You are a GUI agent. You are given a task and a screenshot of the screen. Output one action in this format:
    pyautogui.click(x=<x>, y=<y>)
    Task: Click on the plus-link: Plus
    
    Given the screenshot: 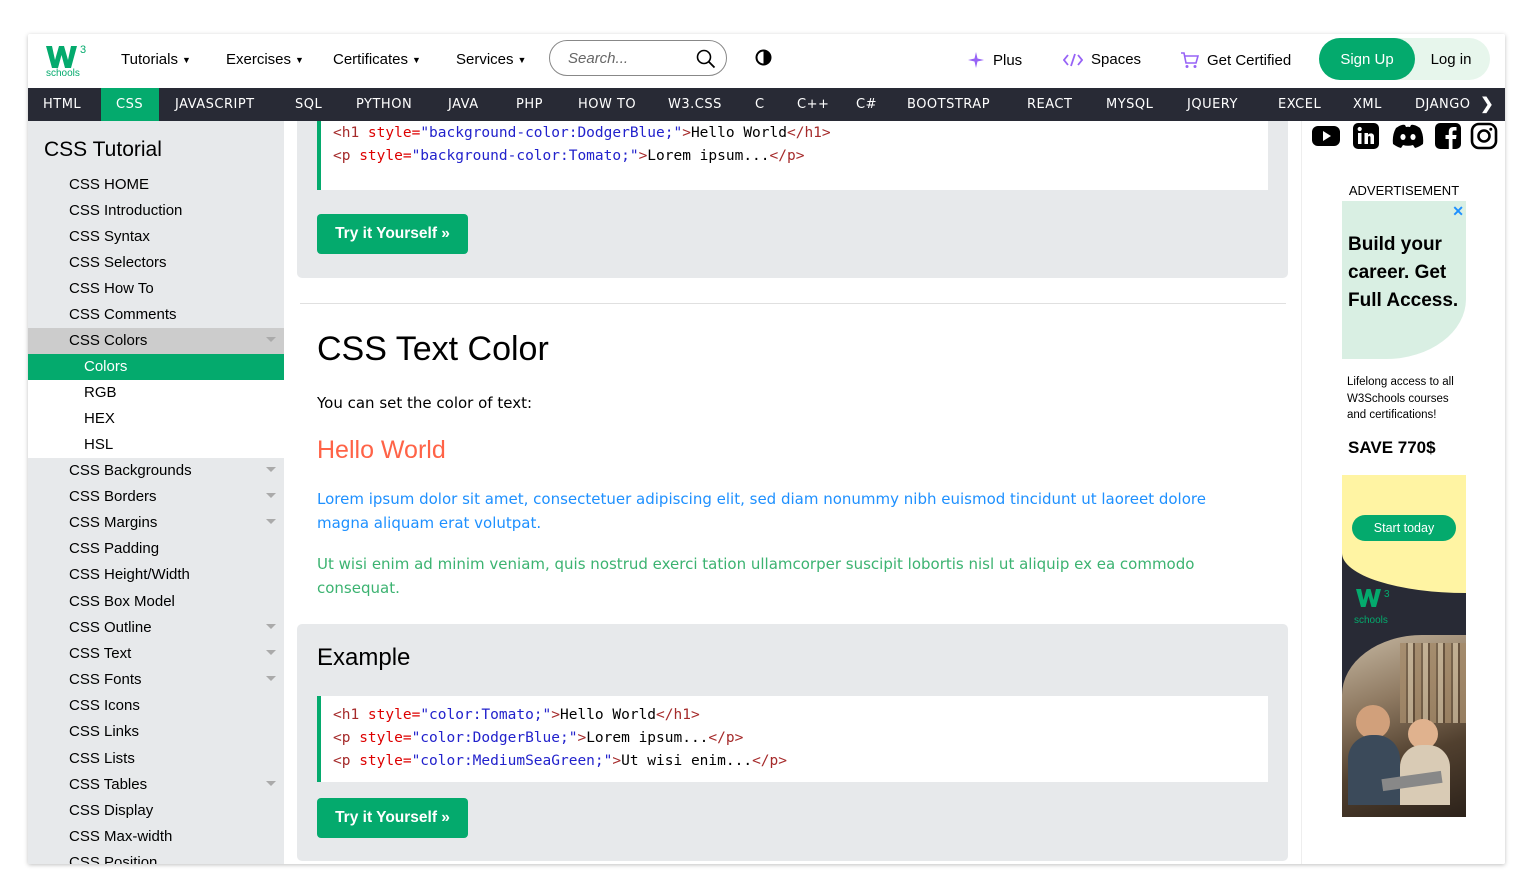 What is the action you would take?
    pyautogui.click(x=994, y=60)
    